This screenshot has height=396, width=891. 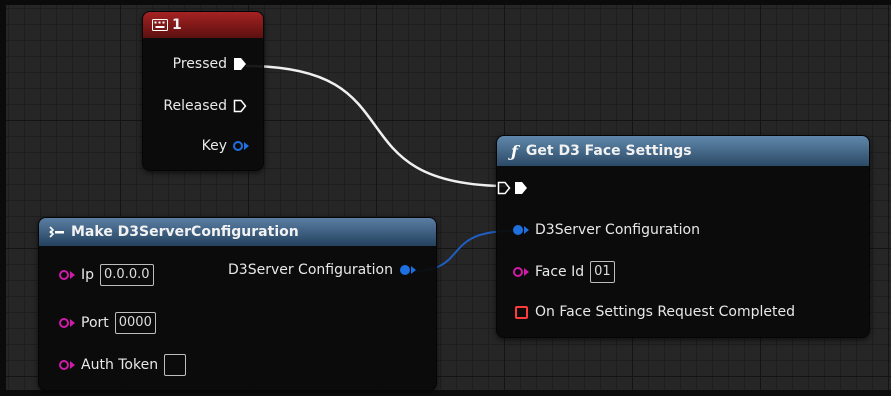 What do you see at coordinates (177, 25) in the screenshot?
I see `key-event-title: 1` at bounding box center [177, 25].